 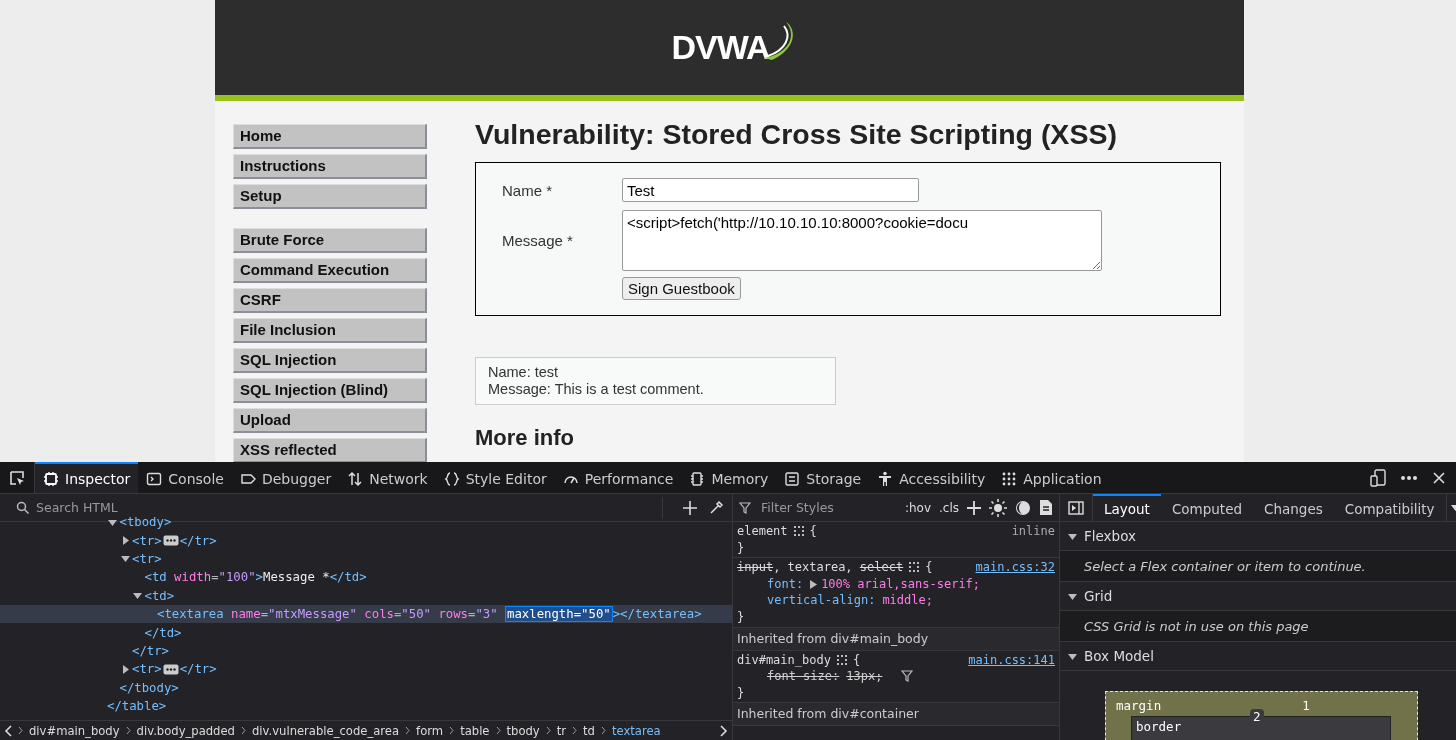 I want to click on moon-icon, so click(x=1023, y=507).